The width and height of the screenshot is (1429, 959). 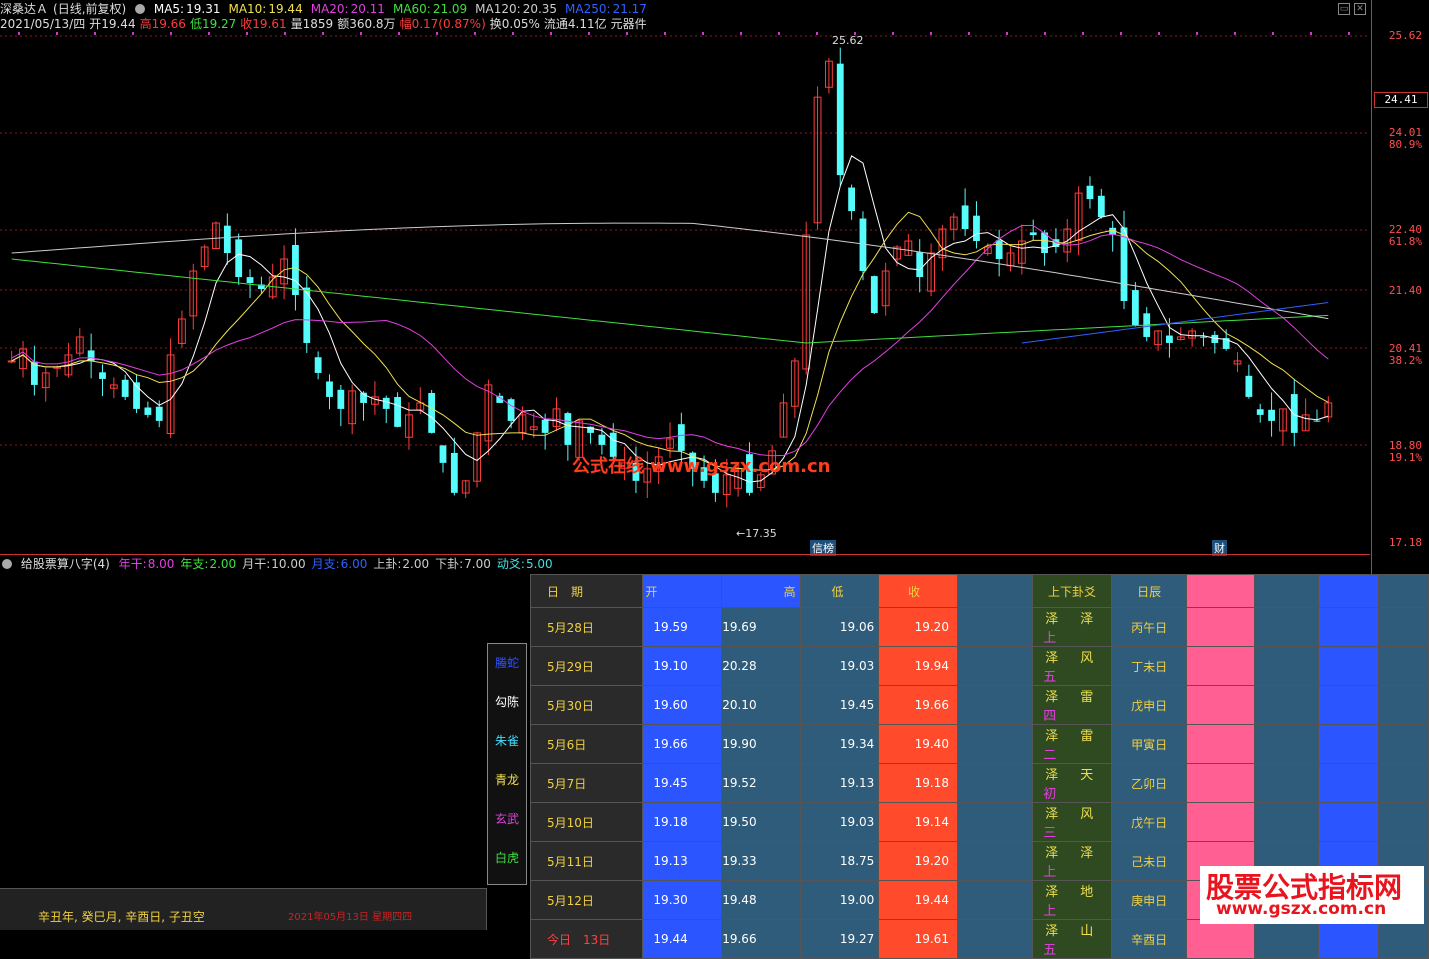 What do you see at coordinates (761, 744) in the screenshot?
I see `cell-high: 19.90` at bounding box center [761, 744].